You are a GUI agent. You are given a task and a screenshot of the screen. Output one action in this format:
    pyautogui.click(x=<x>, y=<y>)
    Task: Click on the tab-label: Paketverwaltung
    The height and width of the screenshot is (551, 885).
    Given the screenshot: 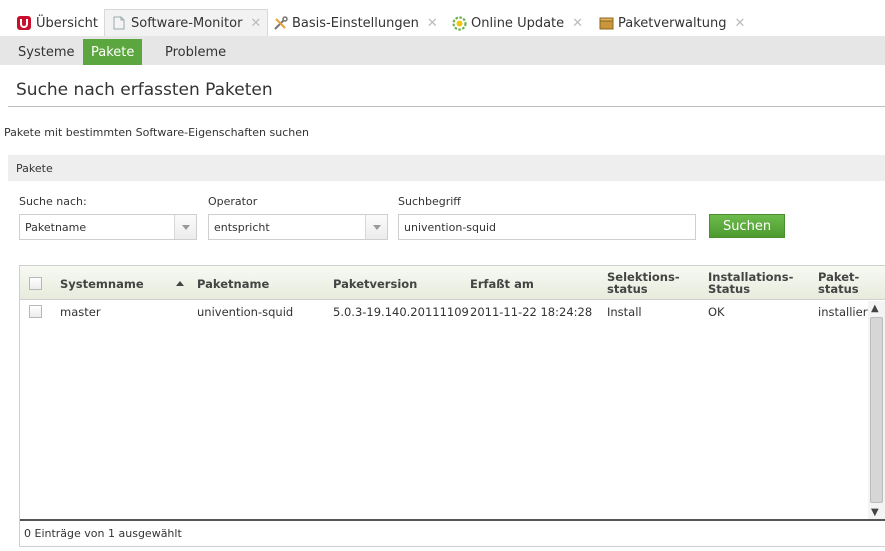 What is the action you would take?
    pyautogui.click(x=672, y=23)
    